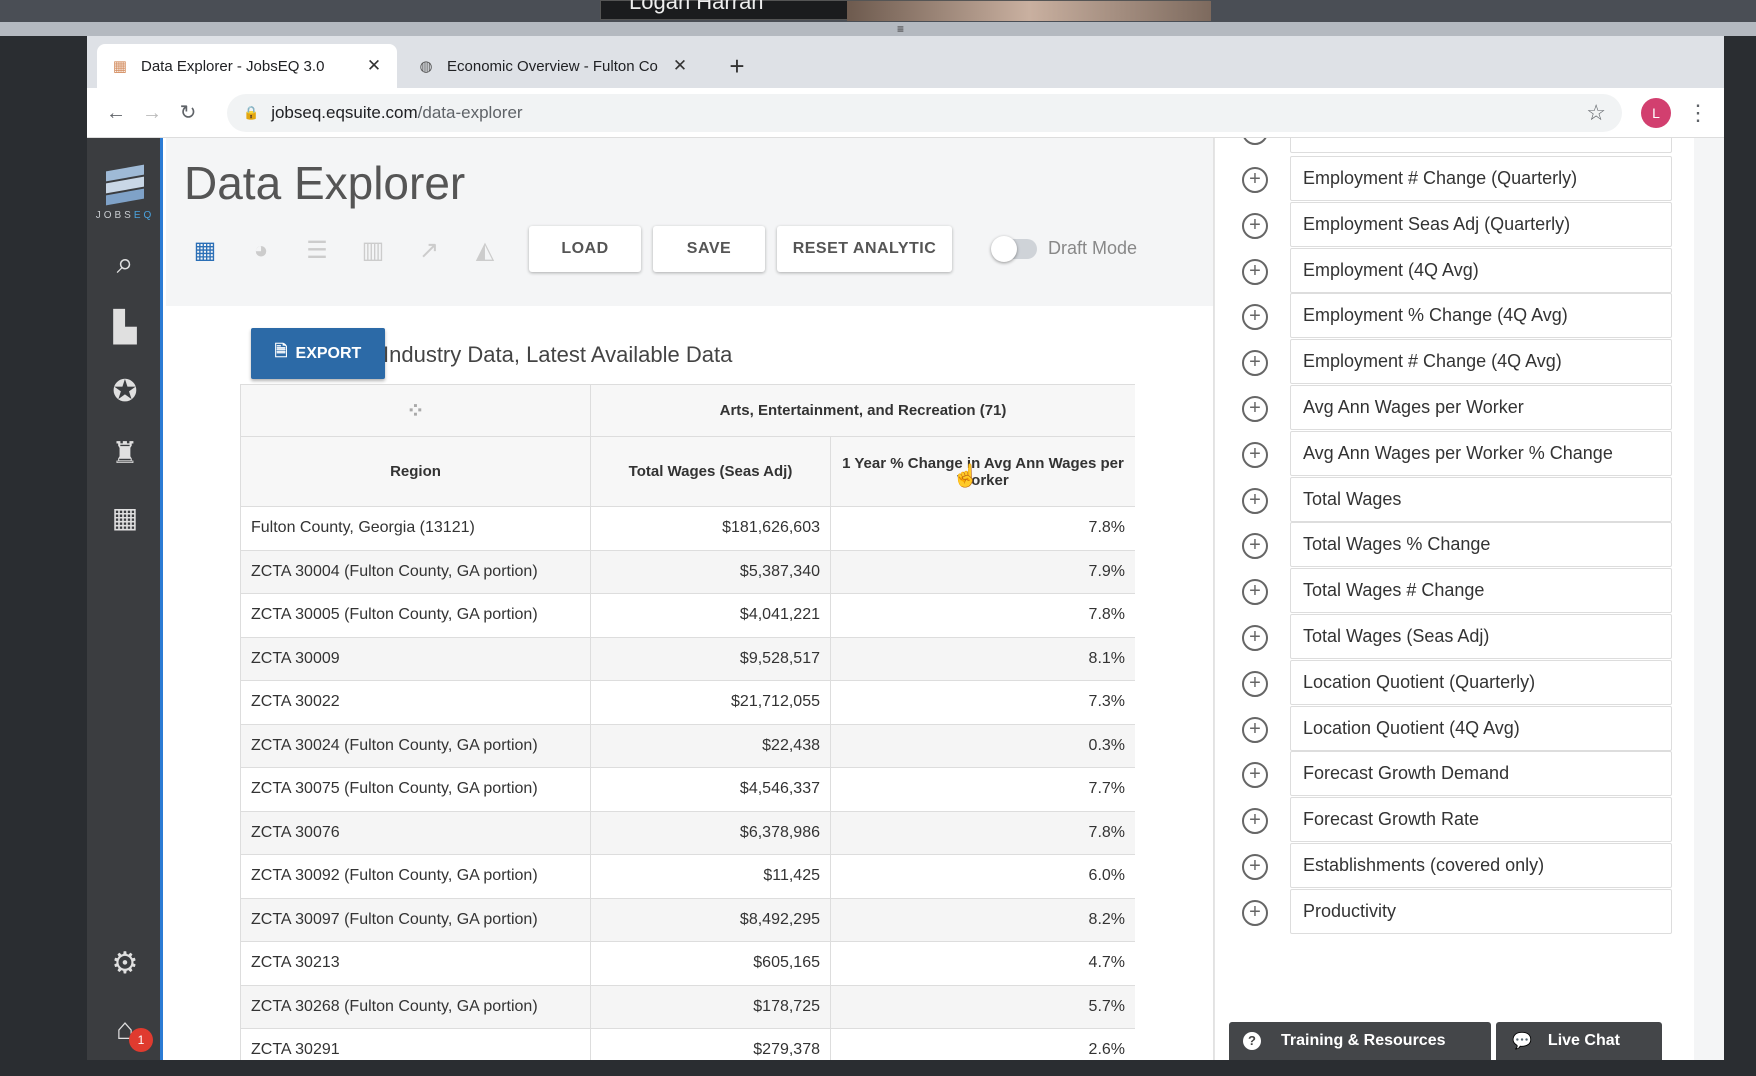 Image resolution: width=1756 pixels, height=1076 pixels. Describe the element at coordinates (1363, 1040) in the screenshot. I see `training-label: Training & Resources` at that location.